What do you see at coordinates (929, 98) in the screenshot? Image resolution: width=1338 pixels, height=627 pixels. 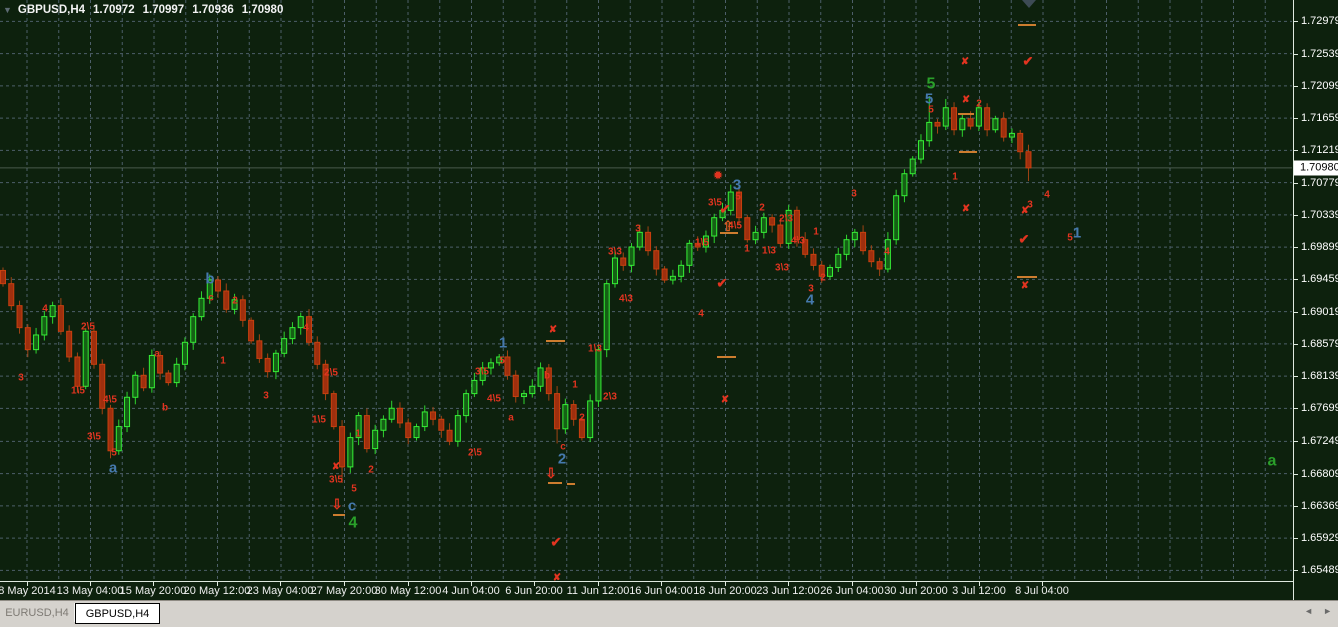 I see `wave-label-blue: 5` at bounding box center [929, 98].